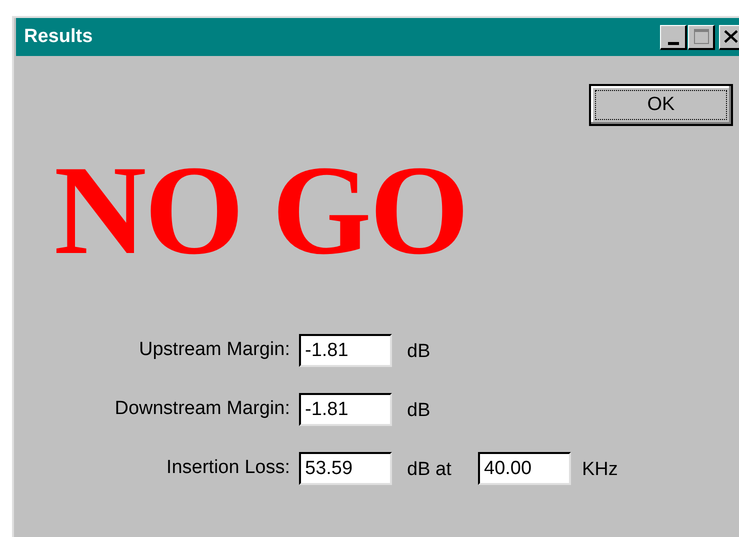 This screenshot has height=537, width=739. Describe the element at coordinates (673, 37) in the screenshot. I see `minimize-button` at that location.